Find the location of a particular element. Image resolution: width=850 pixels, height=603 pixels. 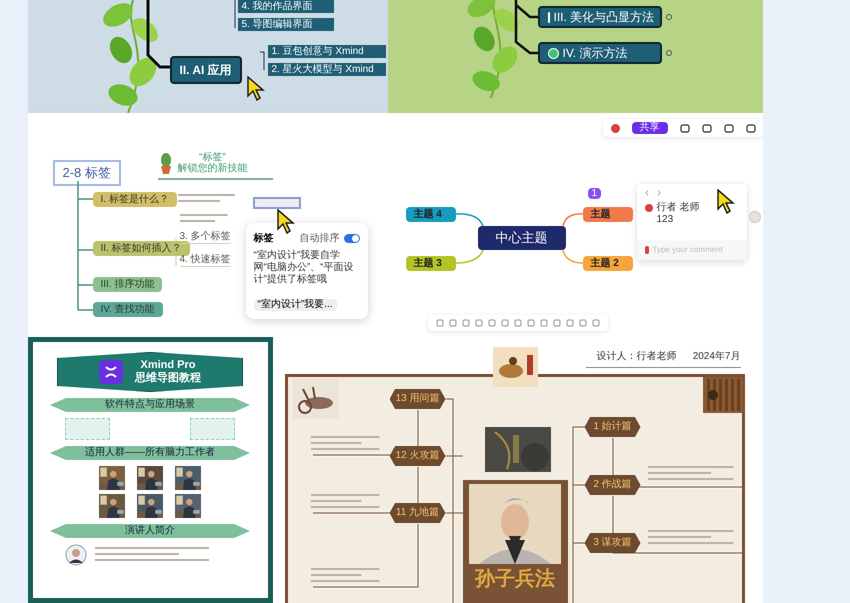

central-title: 孙子兵法 is located at coordinates (515, 579).